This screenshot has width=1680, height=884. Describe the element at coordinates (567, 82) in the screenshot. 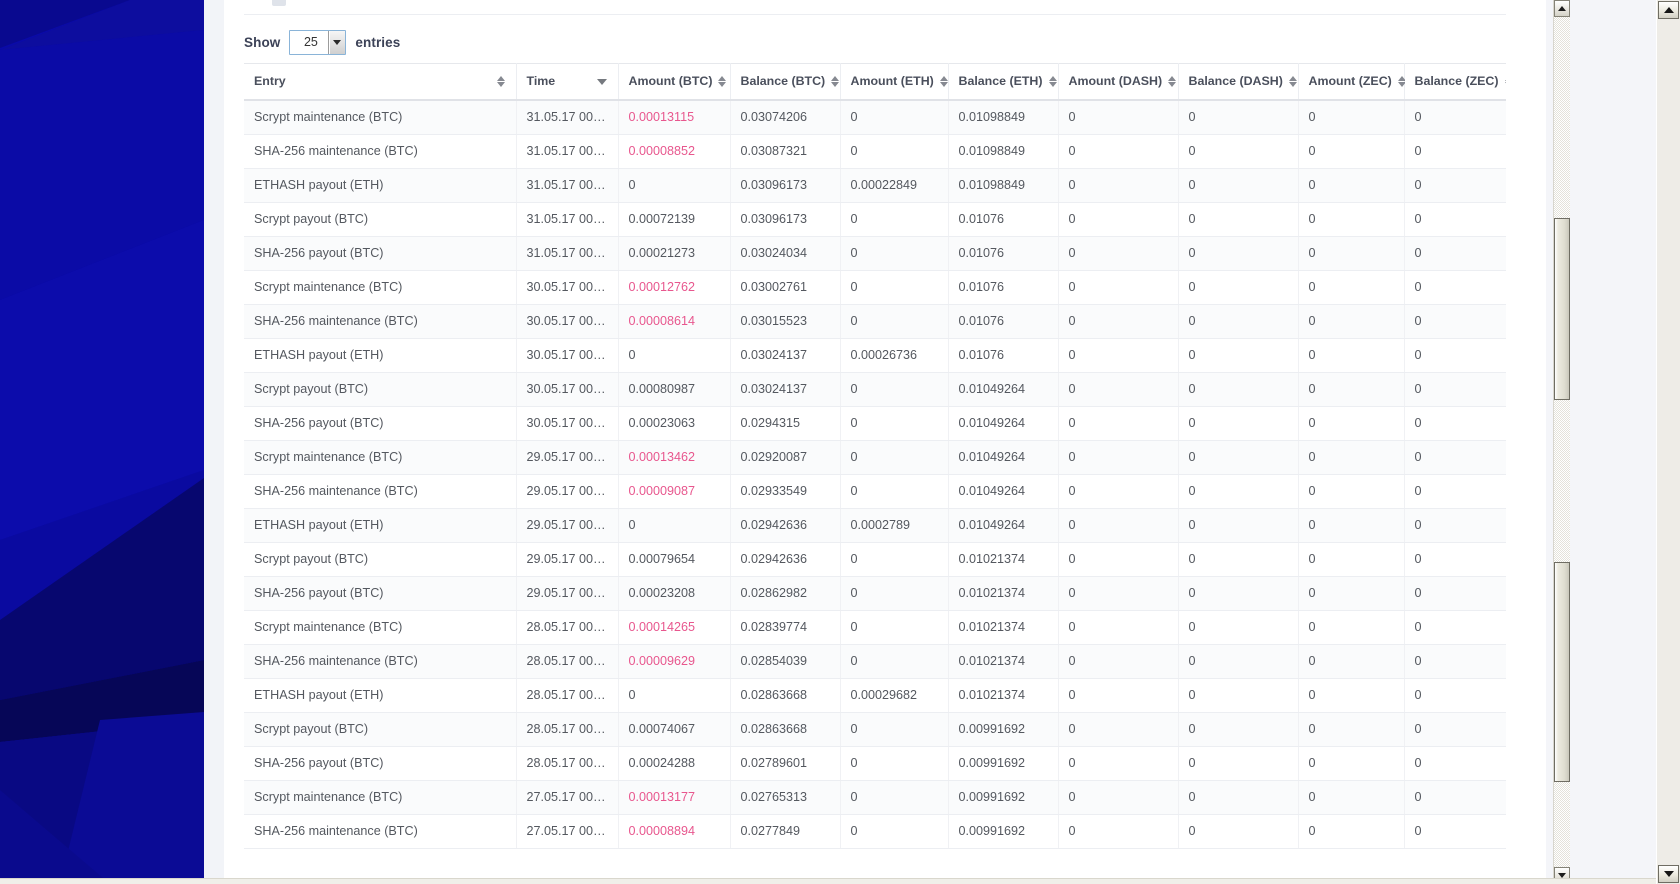

I see `column-header-time: Time` at that location.